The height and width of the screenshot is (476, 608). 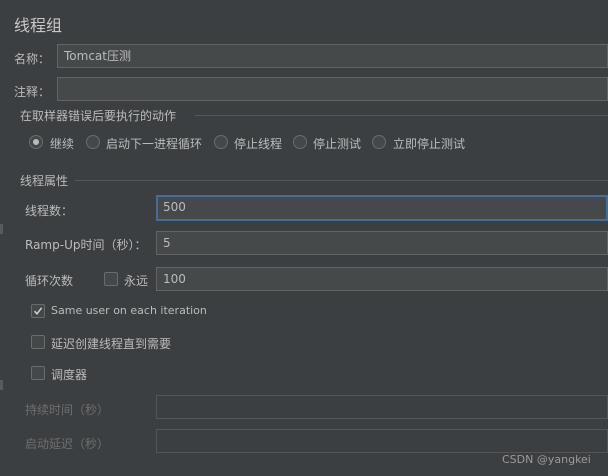 I want to click on radio-stop-test-label: 停止测试, so click(x=337, y=143).